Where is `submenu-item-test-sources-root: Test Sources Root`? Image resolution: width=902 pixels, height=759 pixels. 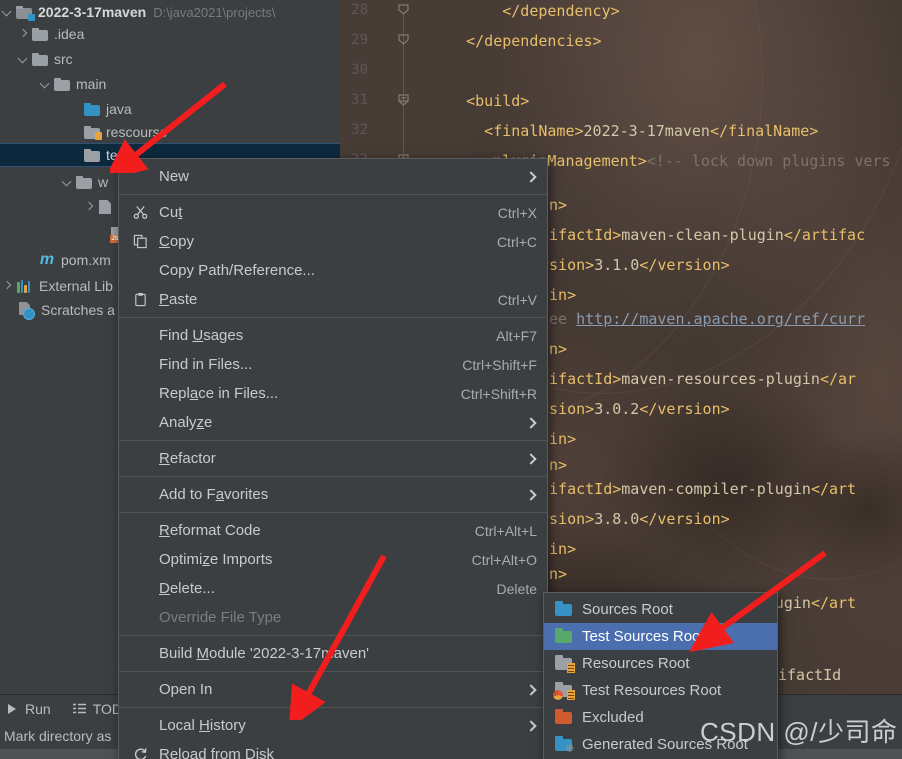
submenu-item-test-sources-root: Test Sources Root is located at coordinates (660, 636).